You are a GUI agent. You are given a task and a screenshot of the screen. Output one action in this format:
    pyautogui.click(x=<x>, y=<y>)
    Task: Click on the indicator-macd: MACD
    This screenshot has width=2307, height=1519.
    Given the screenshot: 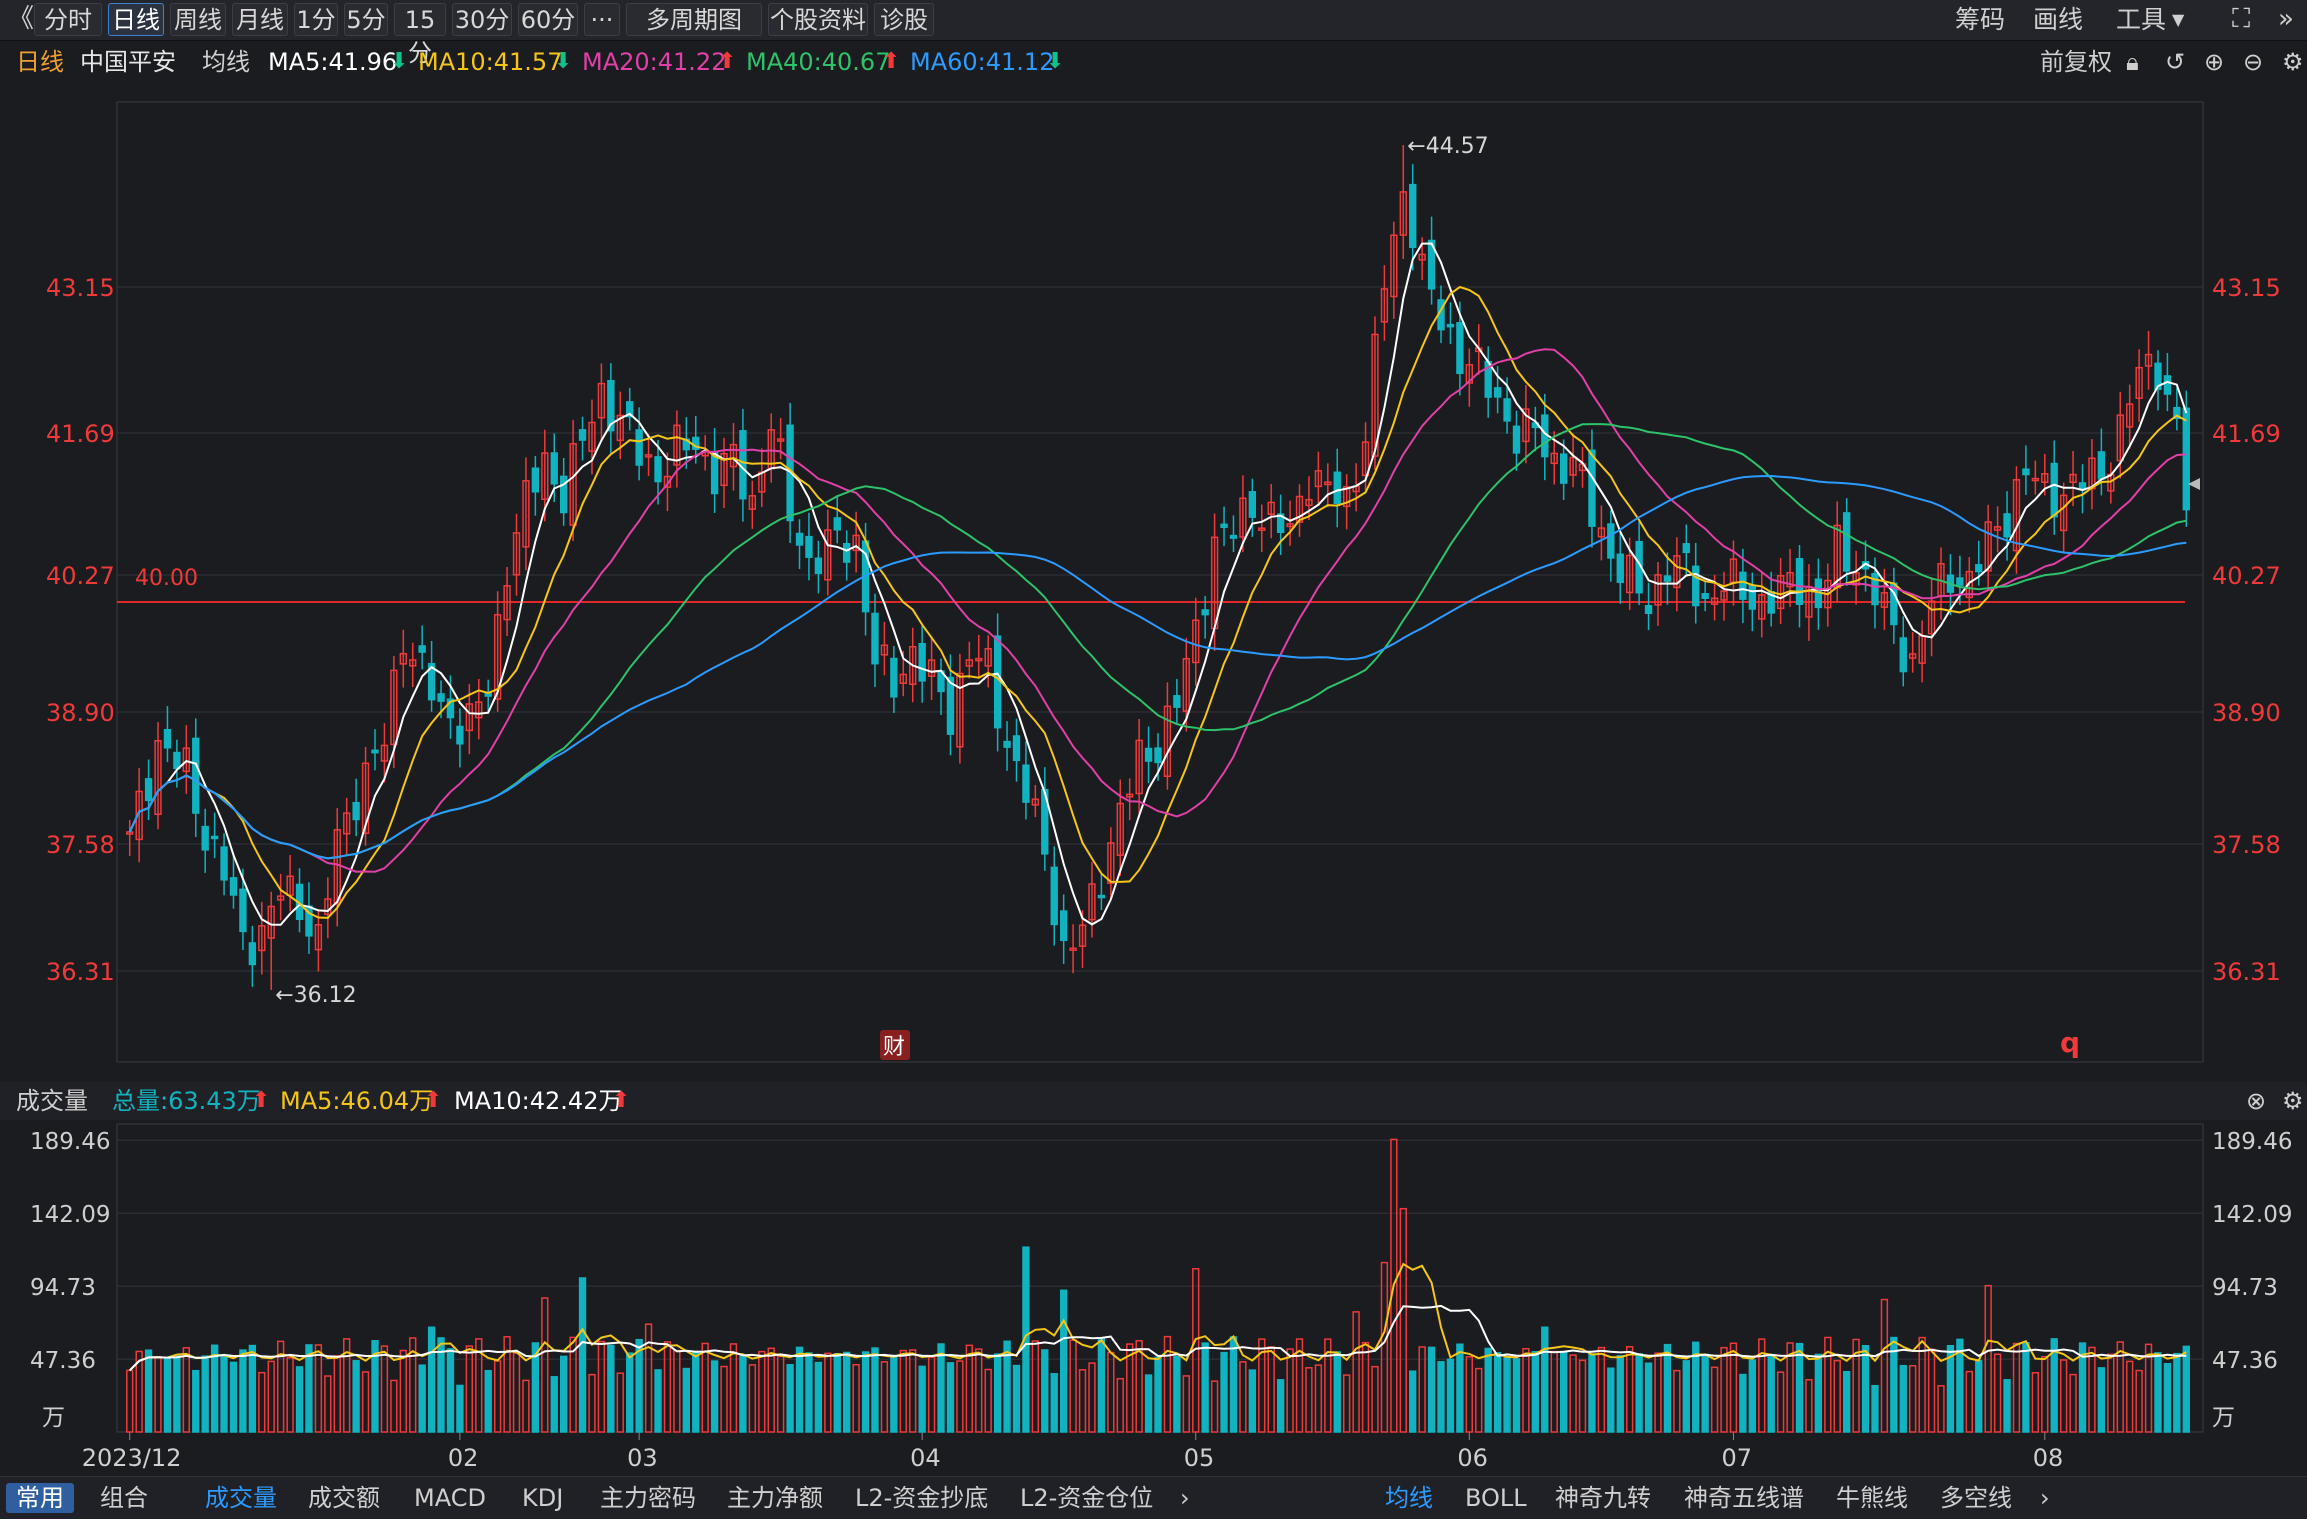 What is the action you would take?
    pyautogui.click(x=450, y=1498)
    